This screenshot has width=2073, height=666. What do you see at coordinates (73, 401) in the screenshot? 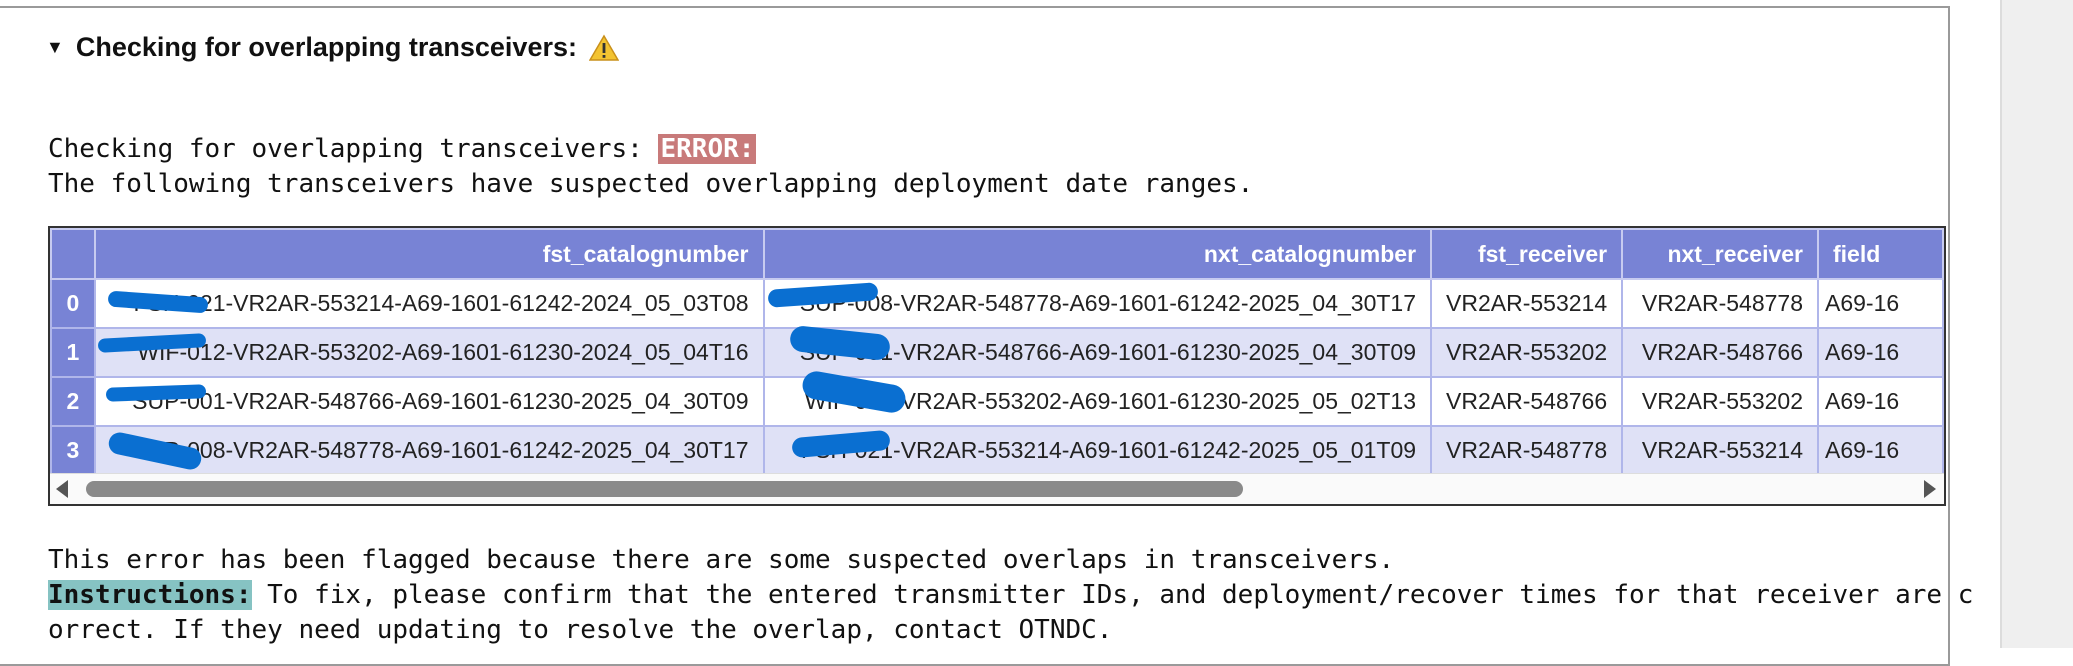
I see `row-index: 2` at bounding box center [73, 401].